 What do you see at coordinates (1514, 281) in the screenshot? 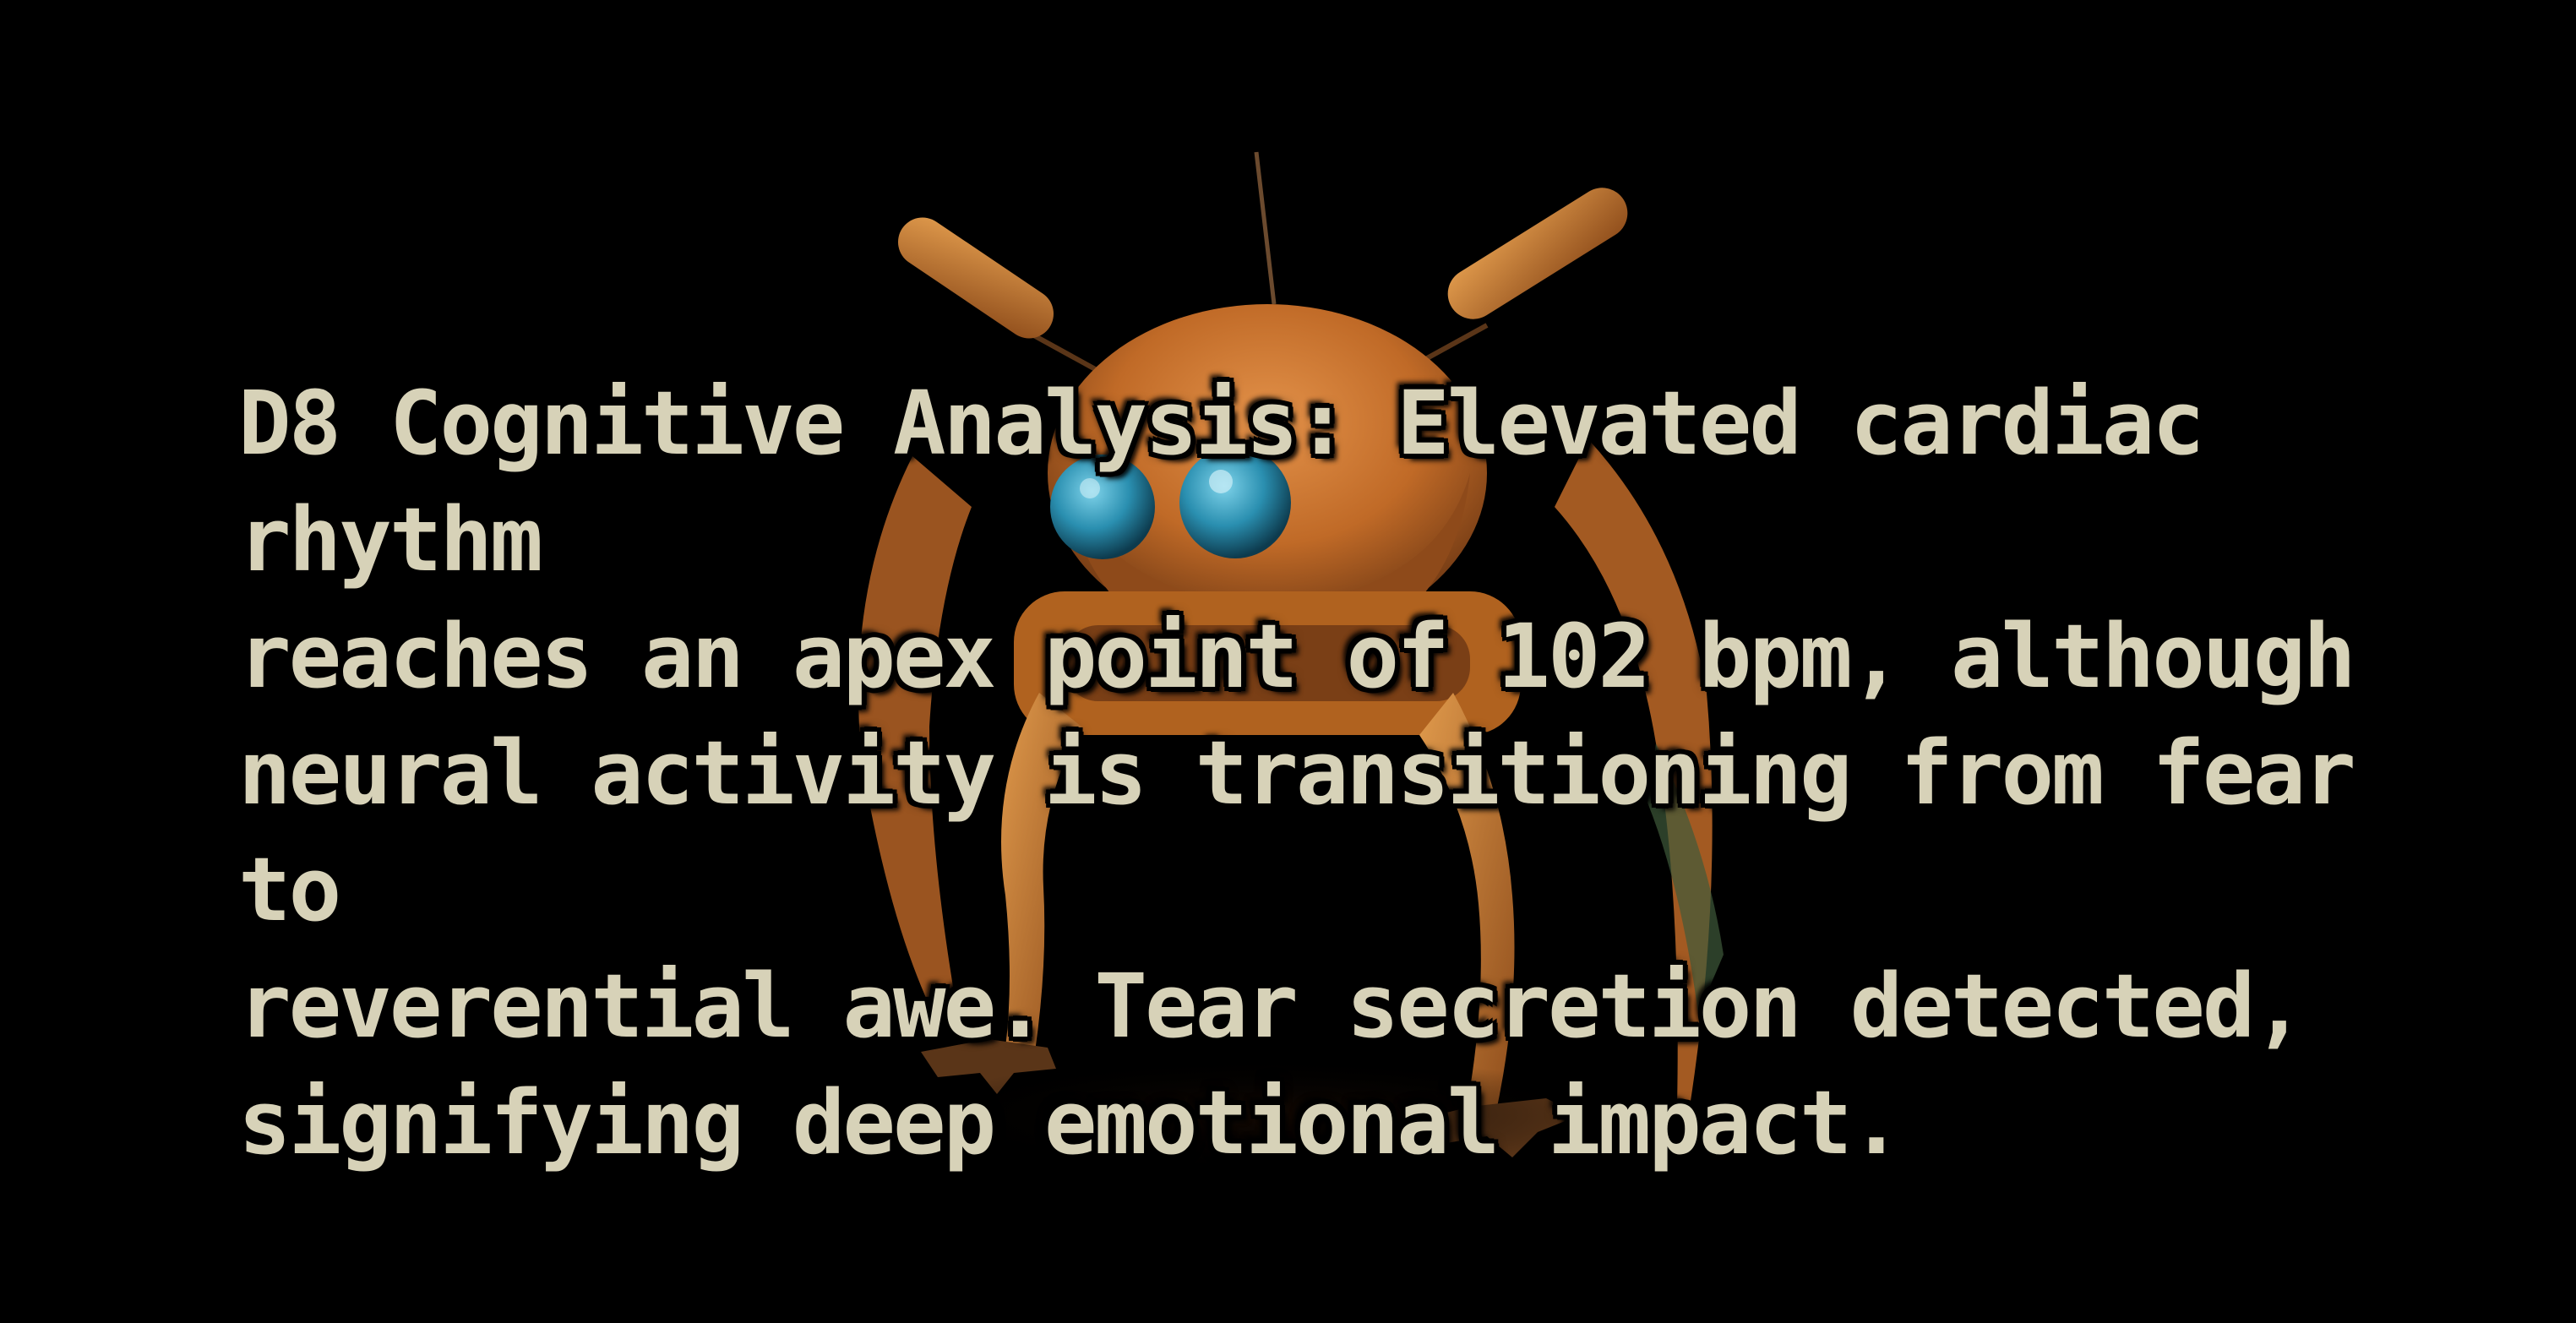
I see `right-horn` at bounding box center [1514, 281].